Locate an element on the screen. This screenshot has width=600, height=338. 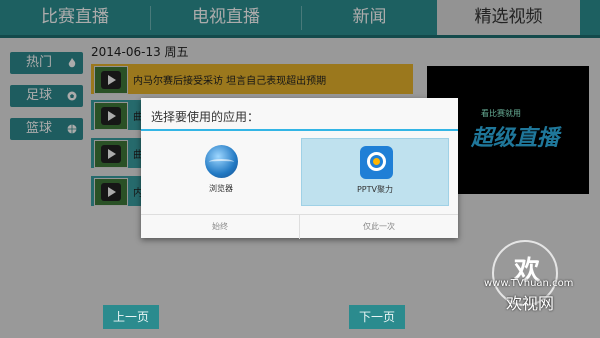
app-option-label: 浏览器 is located at coordinates (221, 188).